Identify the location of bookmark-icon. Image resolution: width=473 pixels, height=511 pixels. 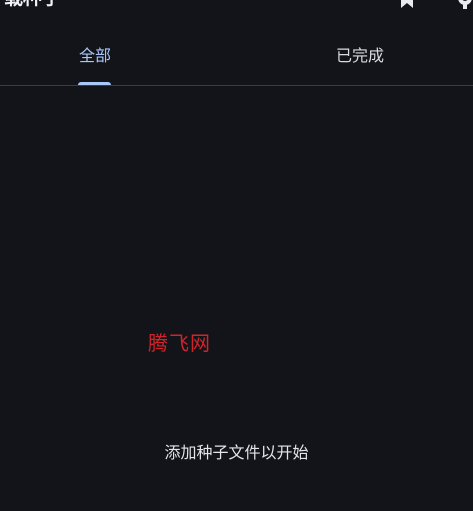
(407, 4).